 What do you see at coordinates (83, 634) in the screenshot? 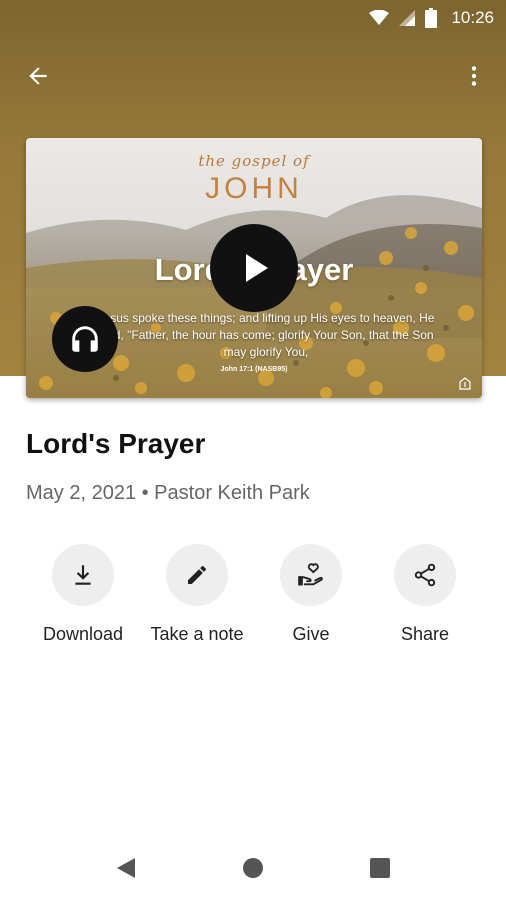
I see `download-label: Download` at bounding box center [83, 634].